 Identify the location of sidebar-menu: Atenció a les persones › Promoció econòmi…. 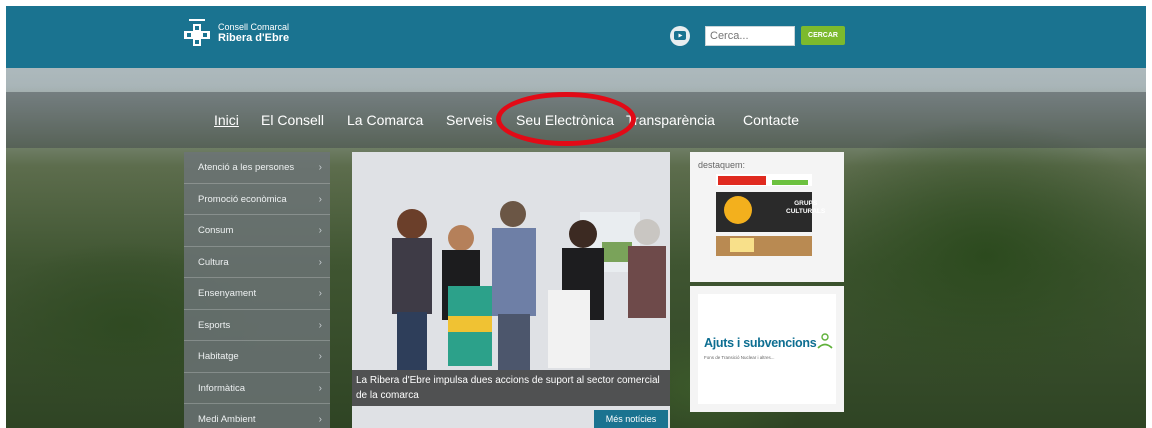
(257, 290).